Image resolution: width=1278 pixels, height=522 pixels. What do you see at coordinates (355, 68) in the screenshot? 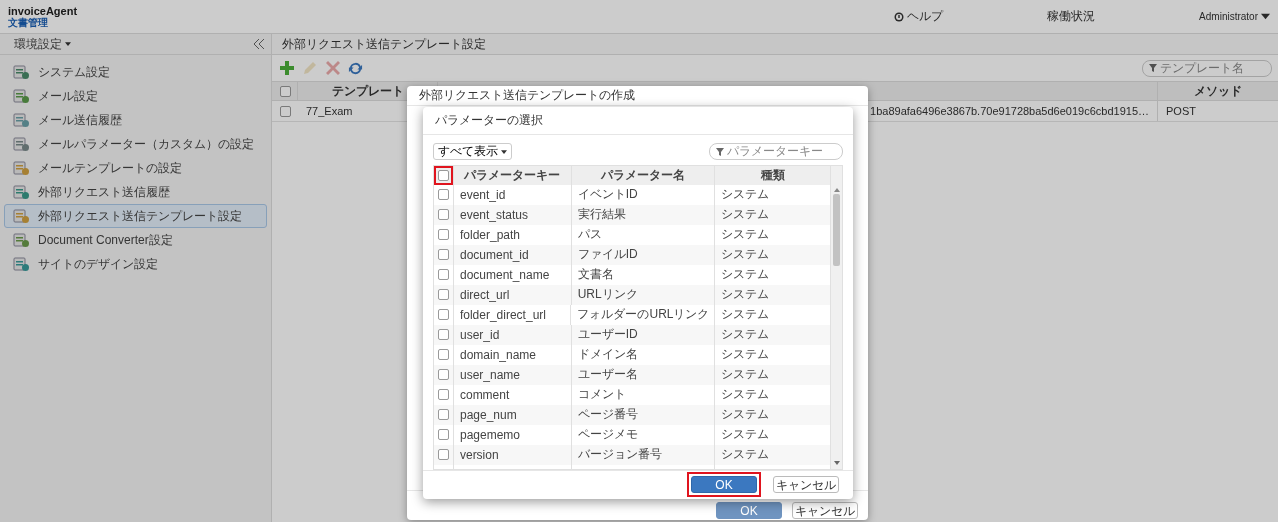
I see `refresh-icon` at bounding box center [355, 68].